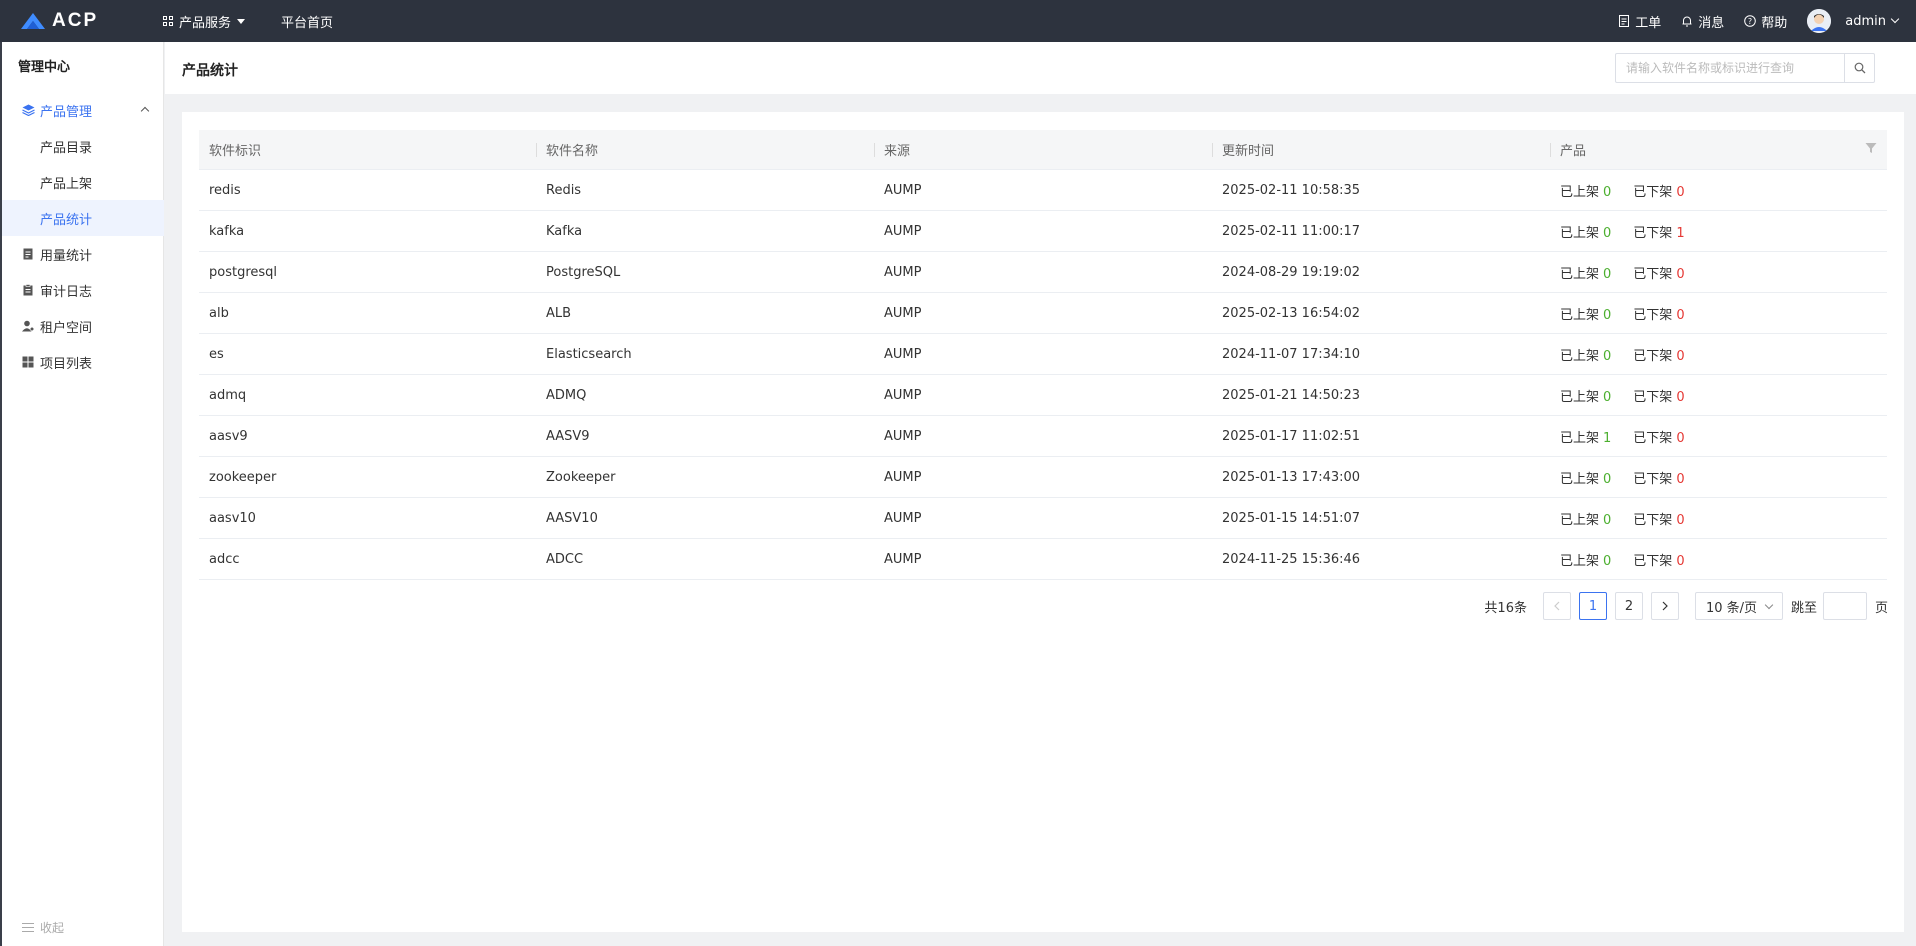 This screenshot has height=946, width=1916. What do you see at coordinates (44, 67) in the screenshot?
I see `sidebar-title: 管理中心` at bounding box center [44, 67].